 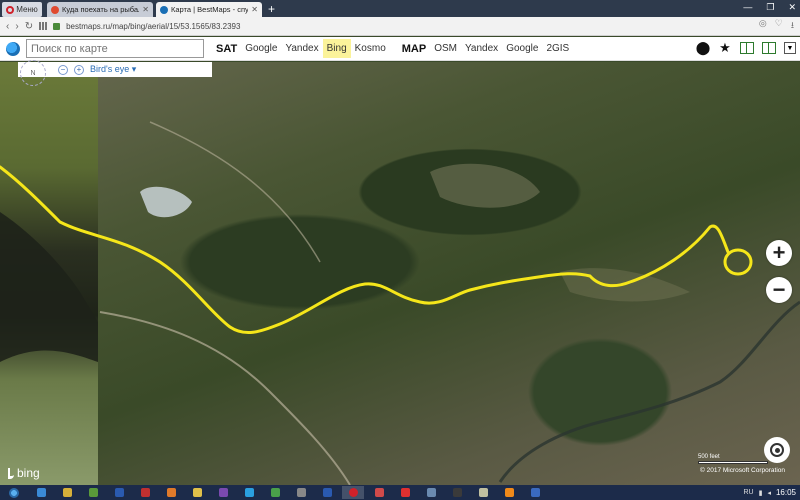 I want to click on windows-taskbar: RU ▮ ◂ 16:05, so click(x=400, y=492).